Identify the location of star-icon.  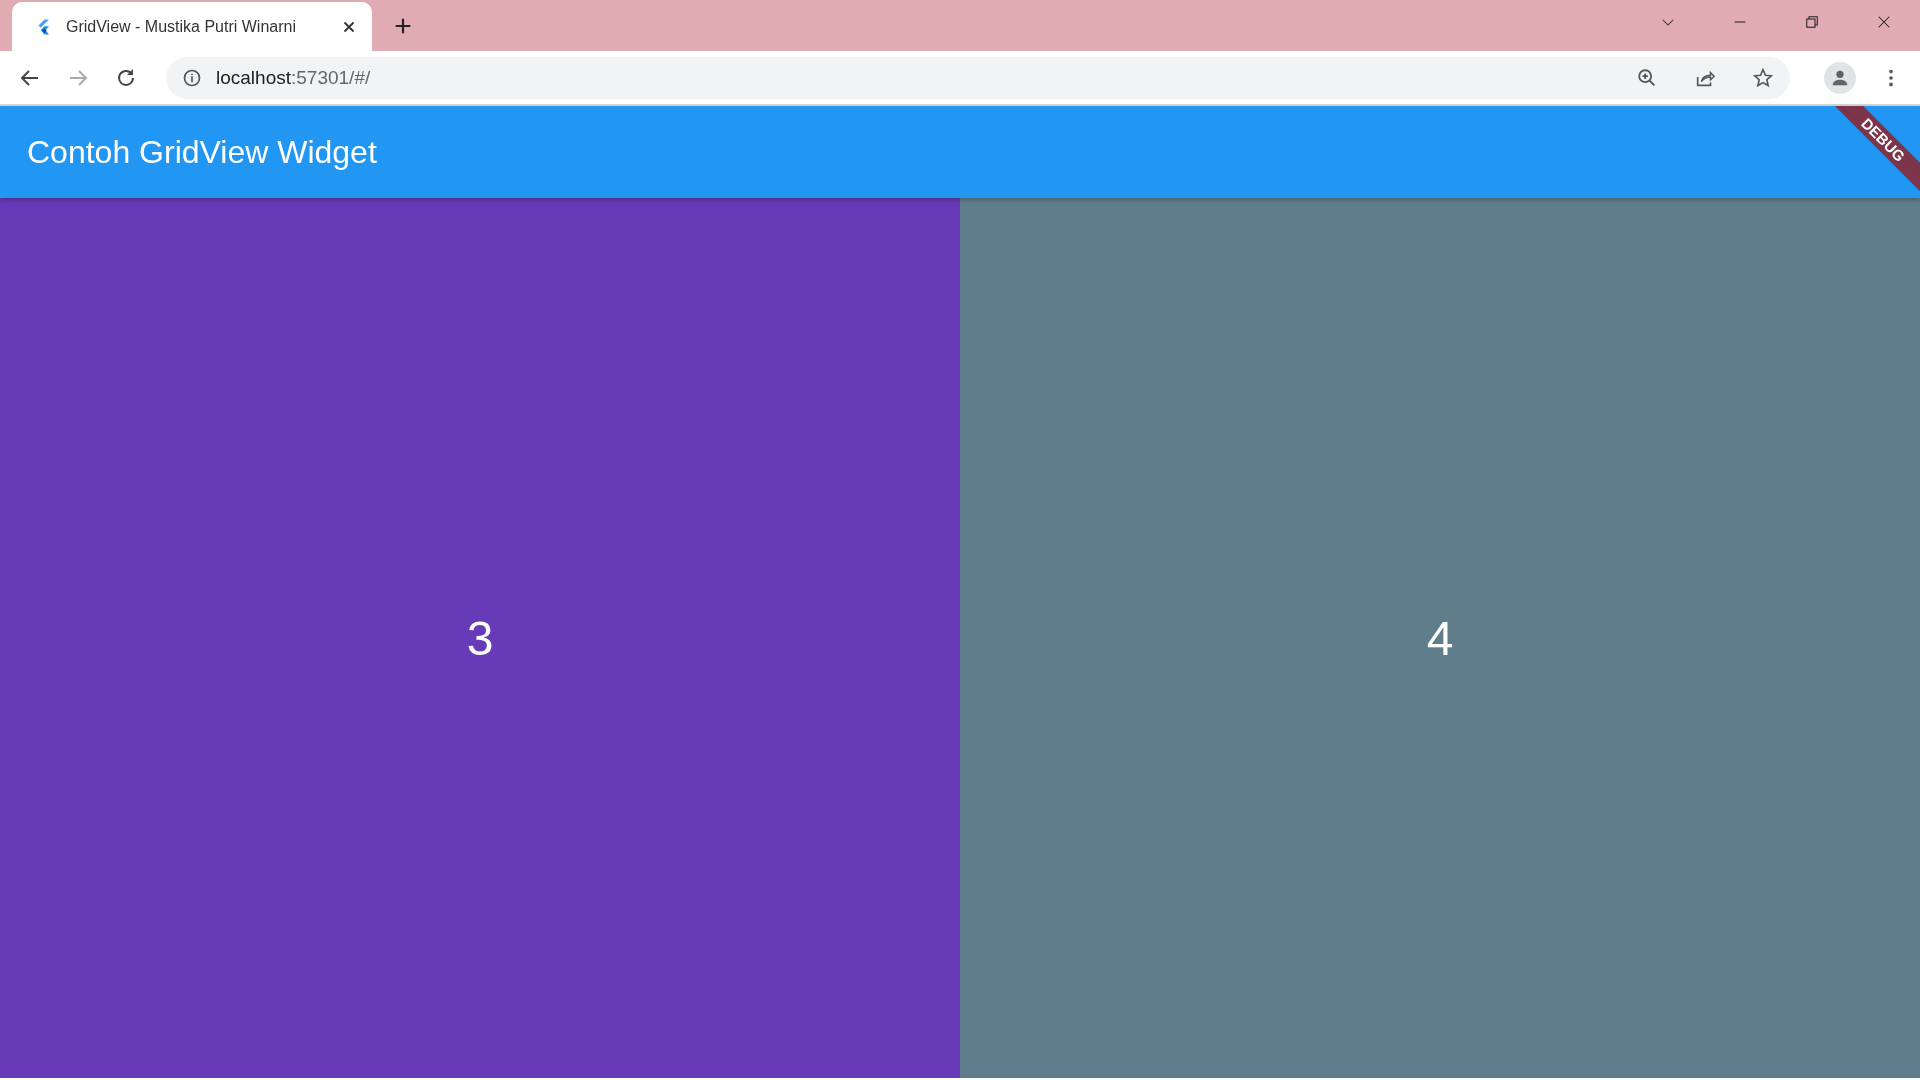
(1763, 77).